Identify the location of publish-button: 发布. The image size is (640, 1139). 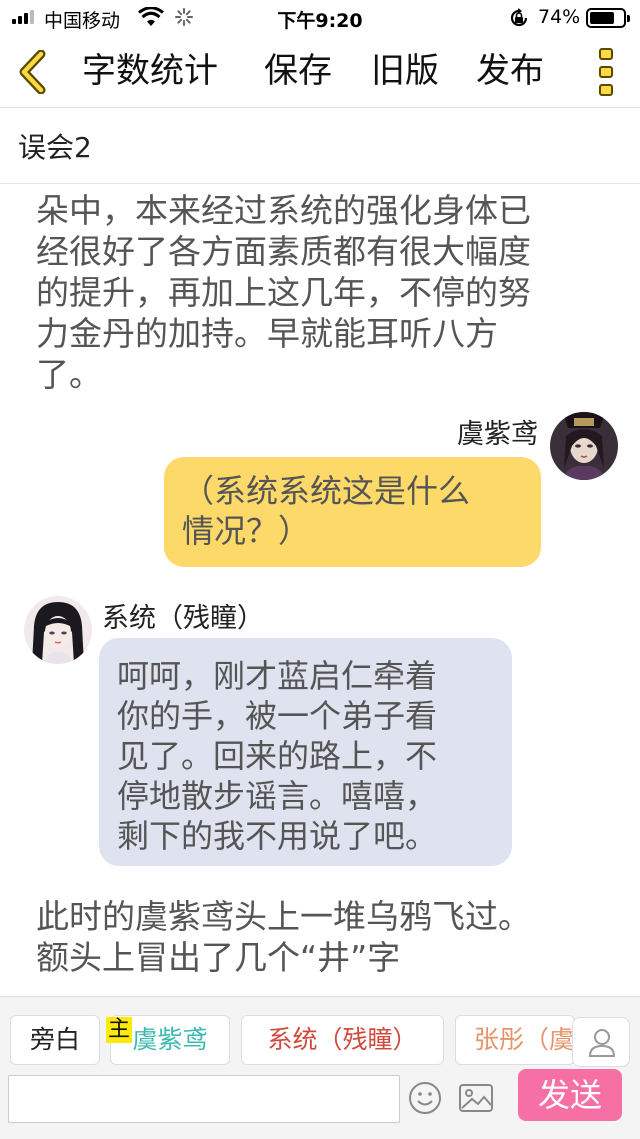
(510, 71).